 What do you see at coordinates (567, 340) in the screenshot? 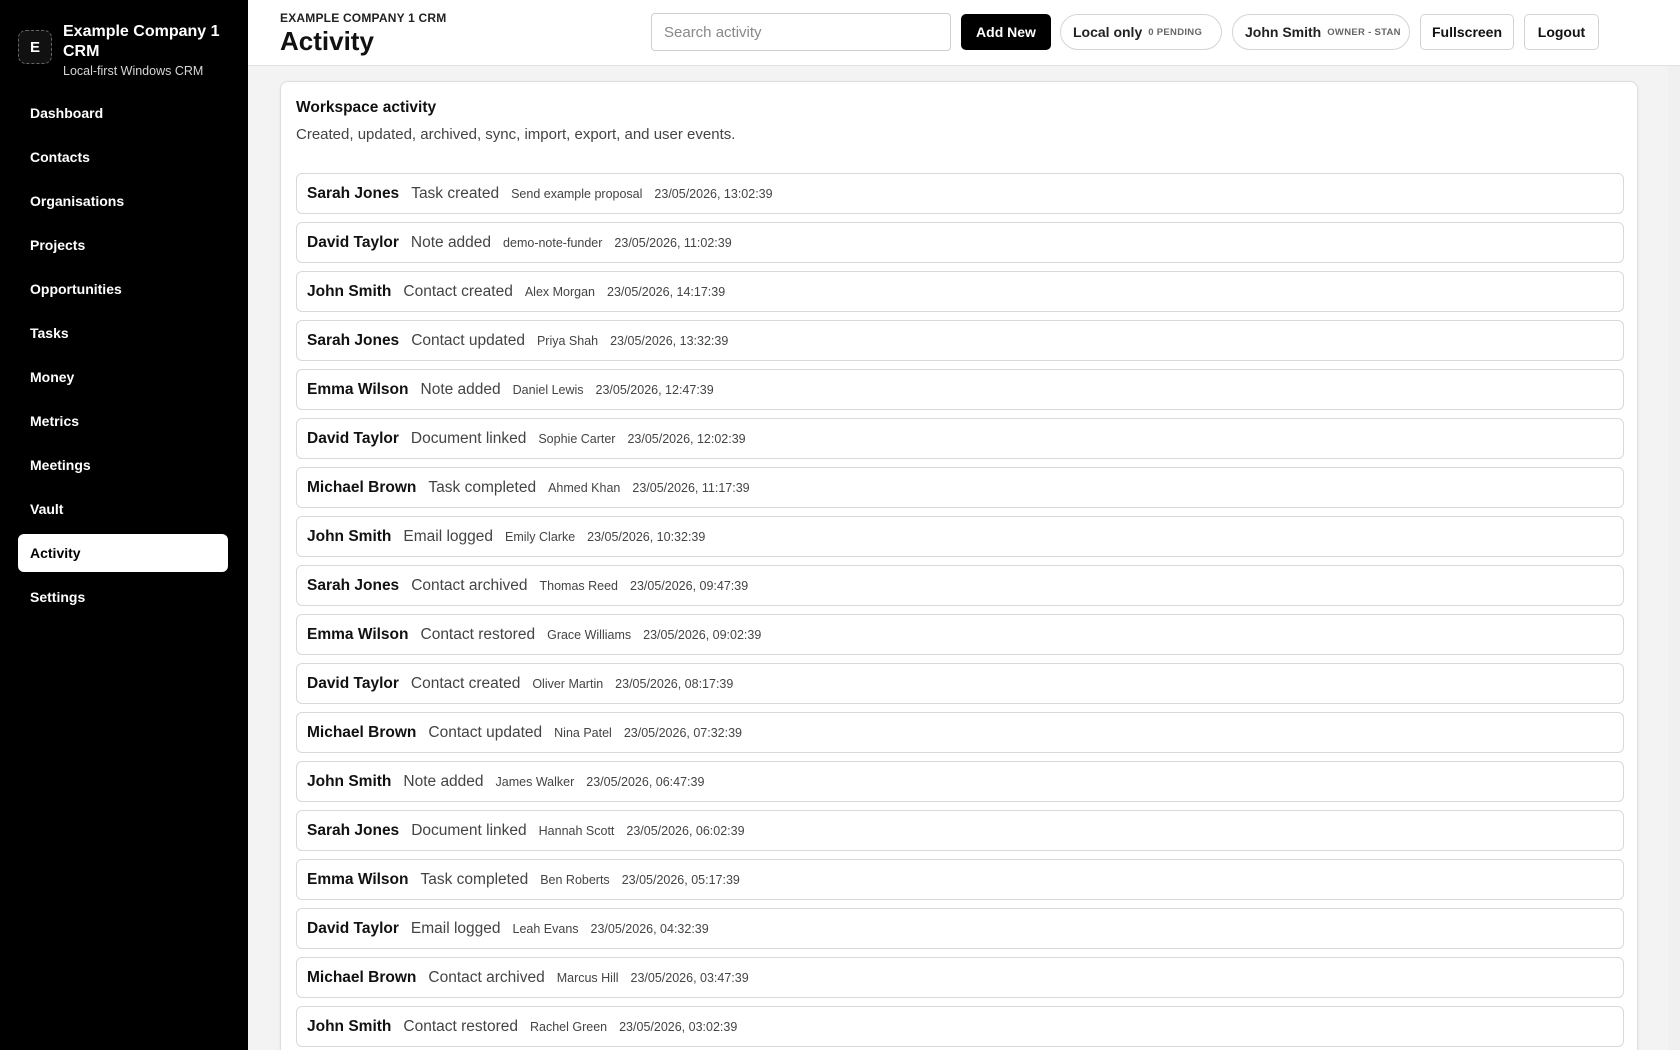
I see `activity-subject: Priya Shah` at bounding box center [567, 340].